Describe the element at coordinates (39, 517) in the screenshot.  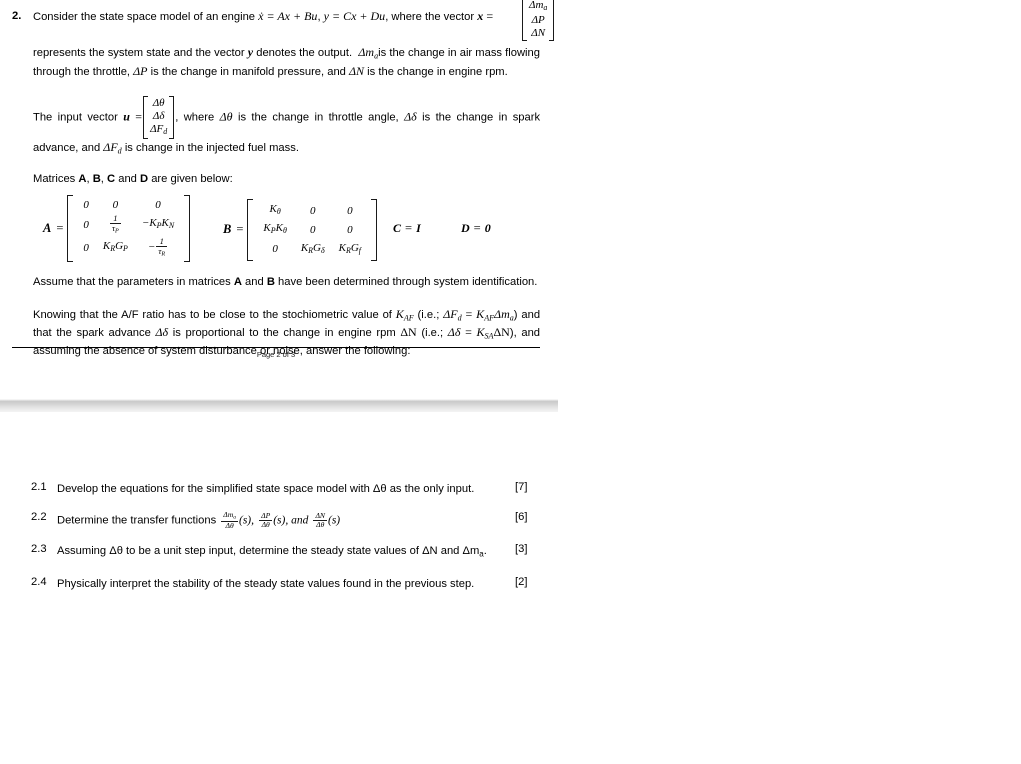
I see `subquestion-2-2-id: 2.2` at that location.